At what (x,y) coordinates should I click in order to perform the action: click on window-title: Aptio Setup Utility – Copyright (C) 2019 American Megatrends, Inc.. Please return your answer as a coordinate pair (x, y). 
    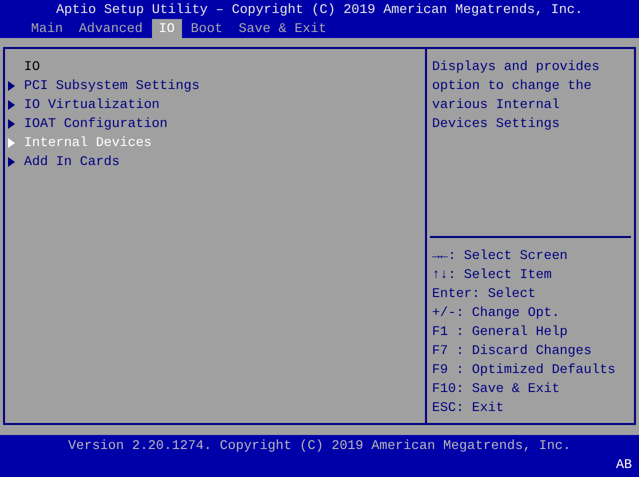
    Looking at the image, I should click on (319, 10).